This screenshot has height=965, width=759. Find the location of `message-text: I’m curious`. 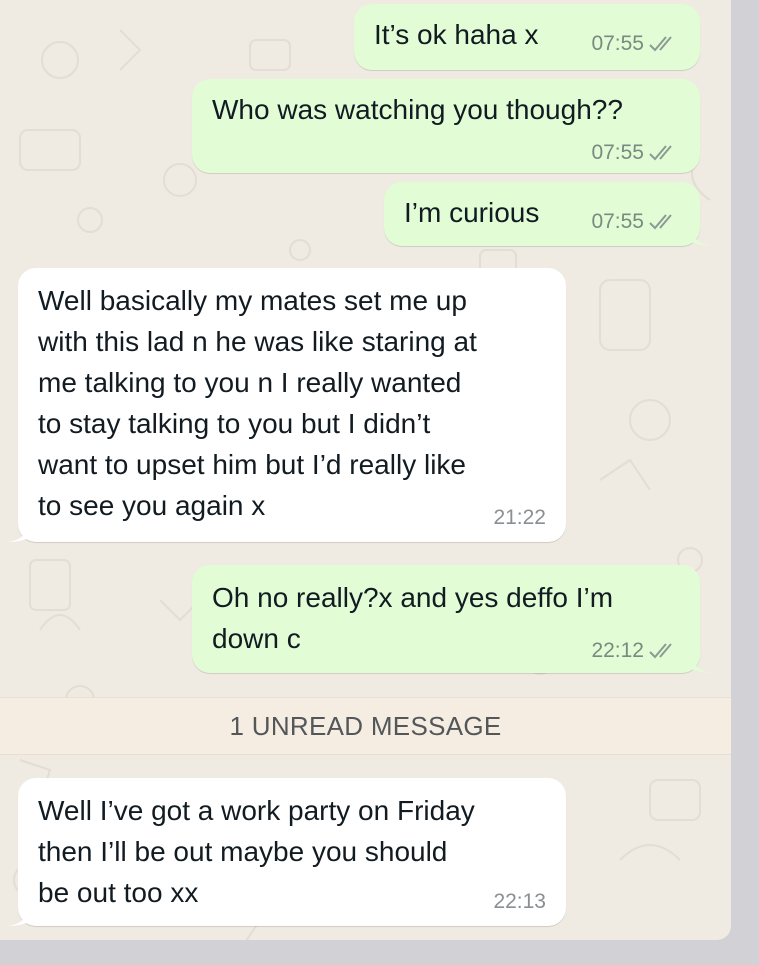

message-text: I’m curious is located at coordinates (472, 212).